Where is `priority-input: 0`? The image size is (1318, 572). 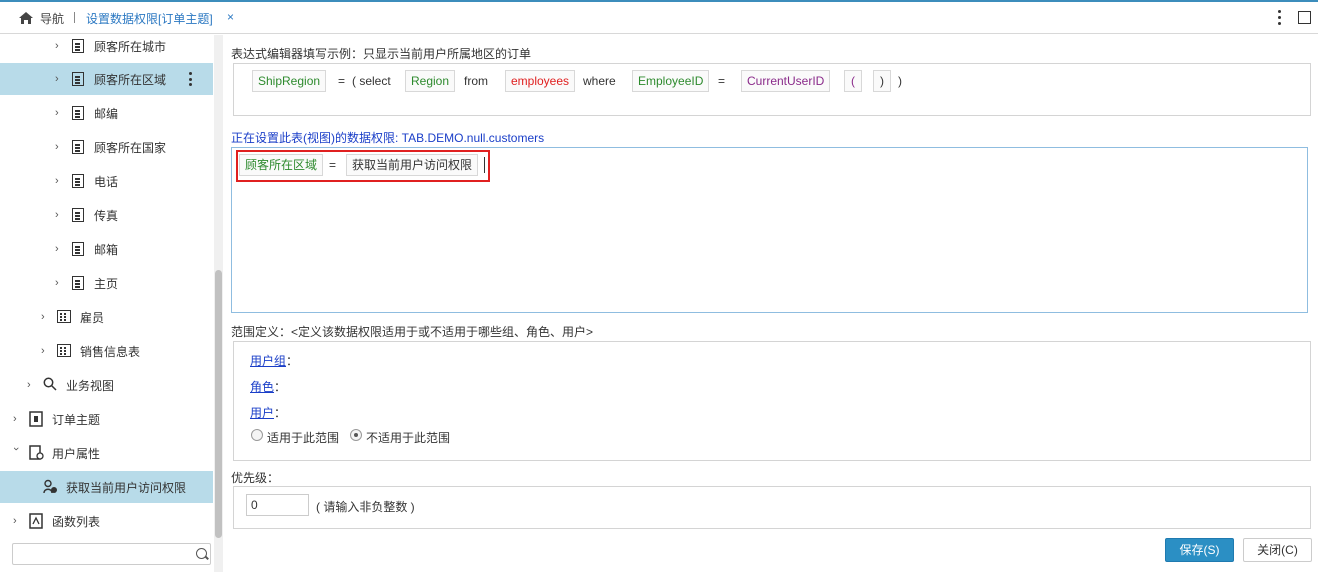 priority-input: 0 is located at coordinates (277, 505).